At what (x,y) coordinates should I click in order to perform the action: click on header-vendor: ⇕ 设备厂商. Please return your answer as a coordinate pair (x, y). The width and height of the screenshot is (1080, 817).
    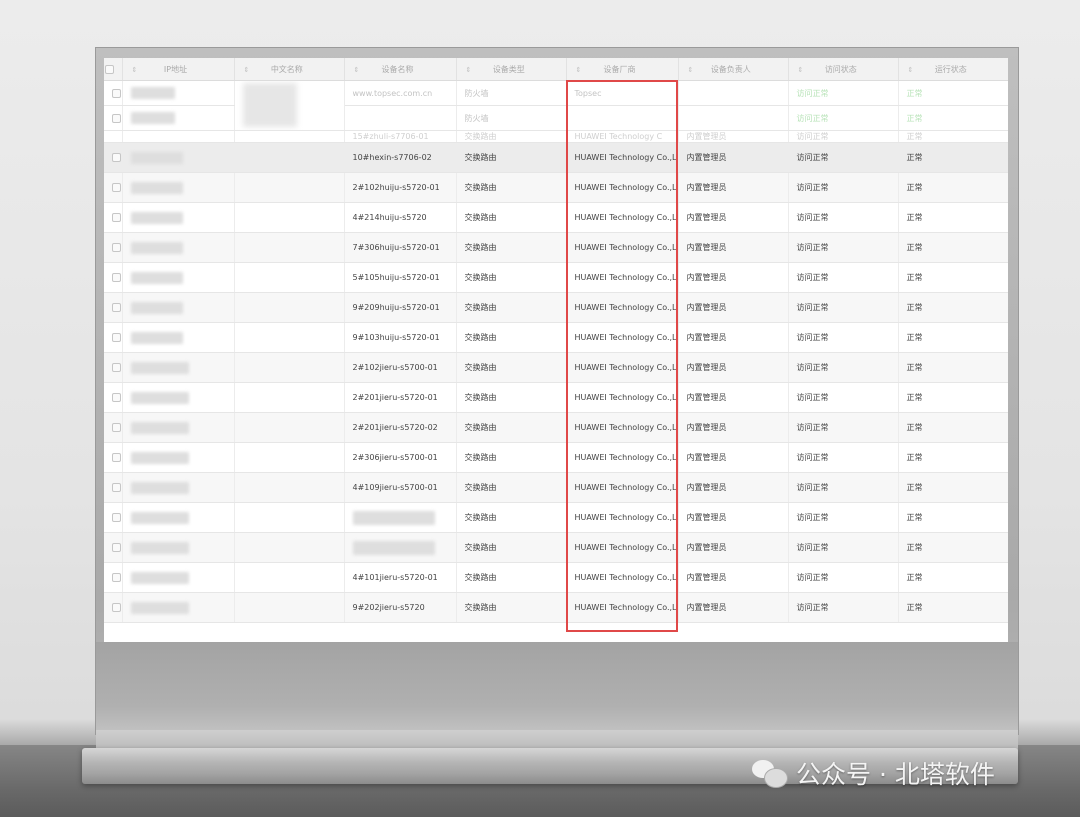
    Looking at the image, I should click on (622, 69).